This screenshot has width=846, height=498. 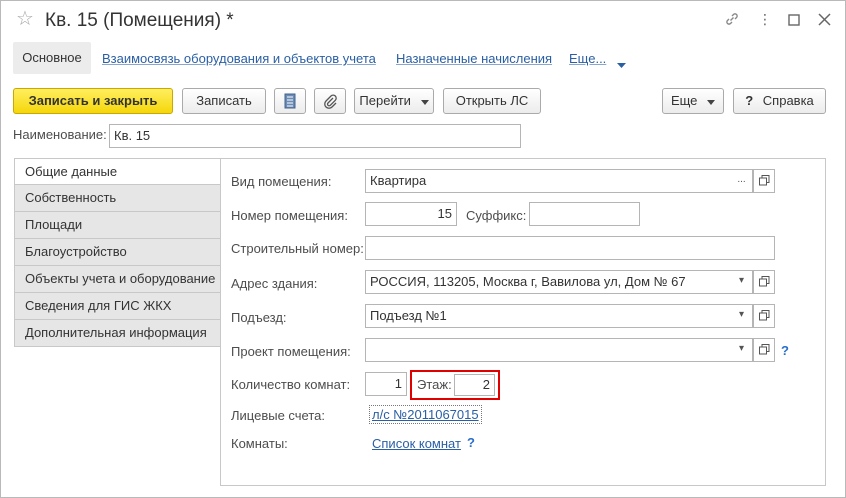 I want to click on save-button: Записать, so click(x=224, y=101).